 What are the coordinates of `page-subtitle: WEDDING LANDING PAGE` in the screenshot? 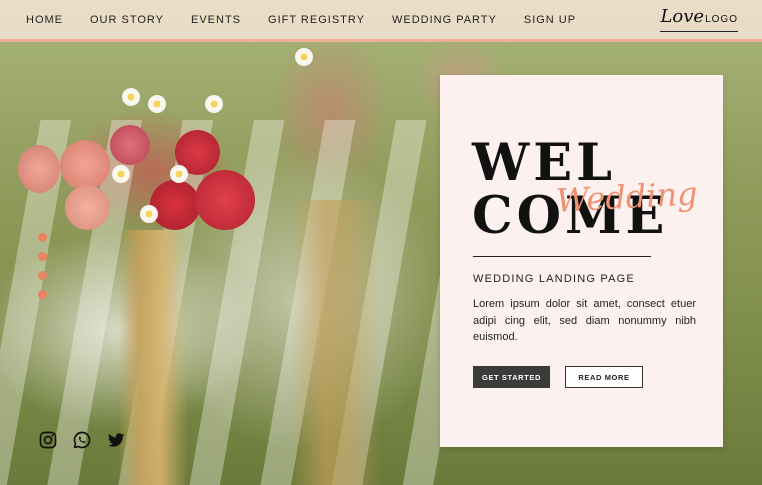 It's located at (554, 279).